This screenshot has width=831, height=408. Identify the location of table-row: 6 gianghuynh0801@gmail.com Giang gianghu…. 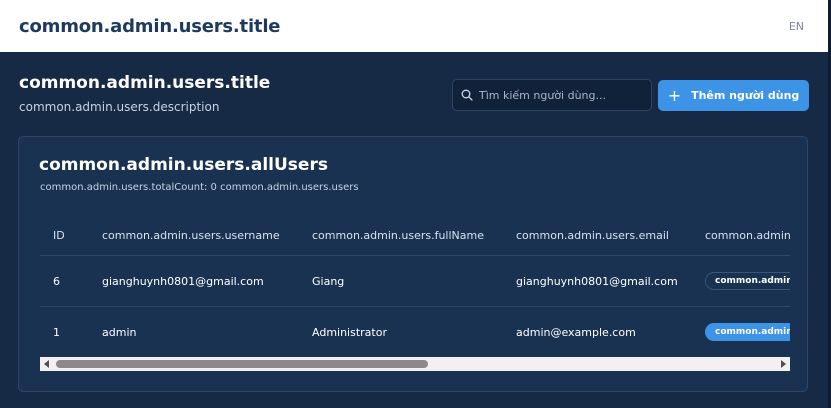
(415, 281).